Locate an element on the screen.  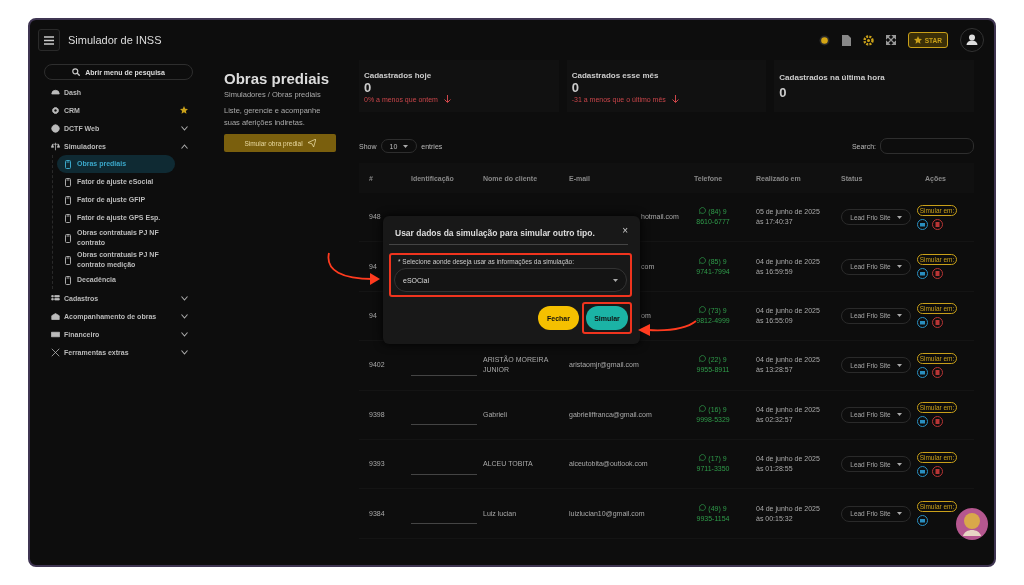
assistant-avatar-icon is located at coordinates (972, 524).